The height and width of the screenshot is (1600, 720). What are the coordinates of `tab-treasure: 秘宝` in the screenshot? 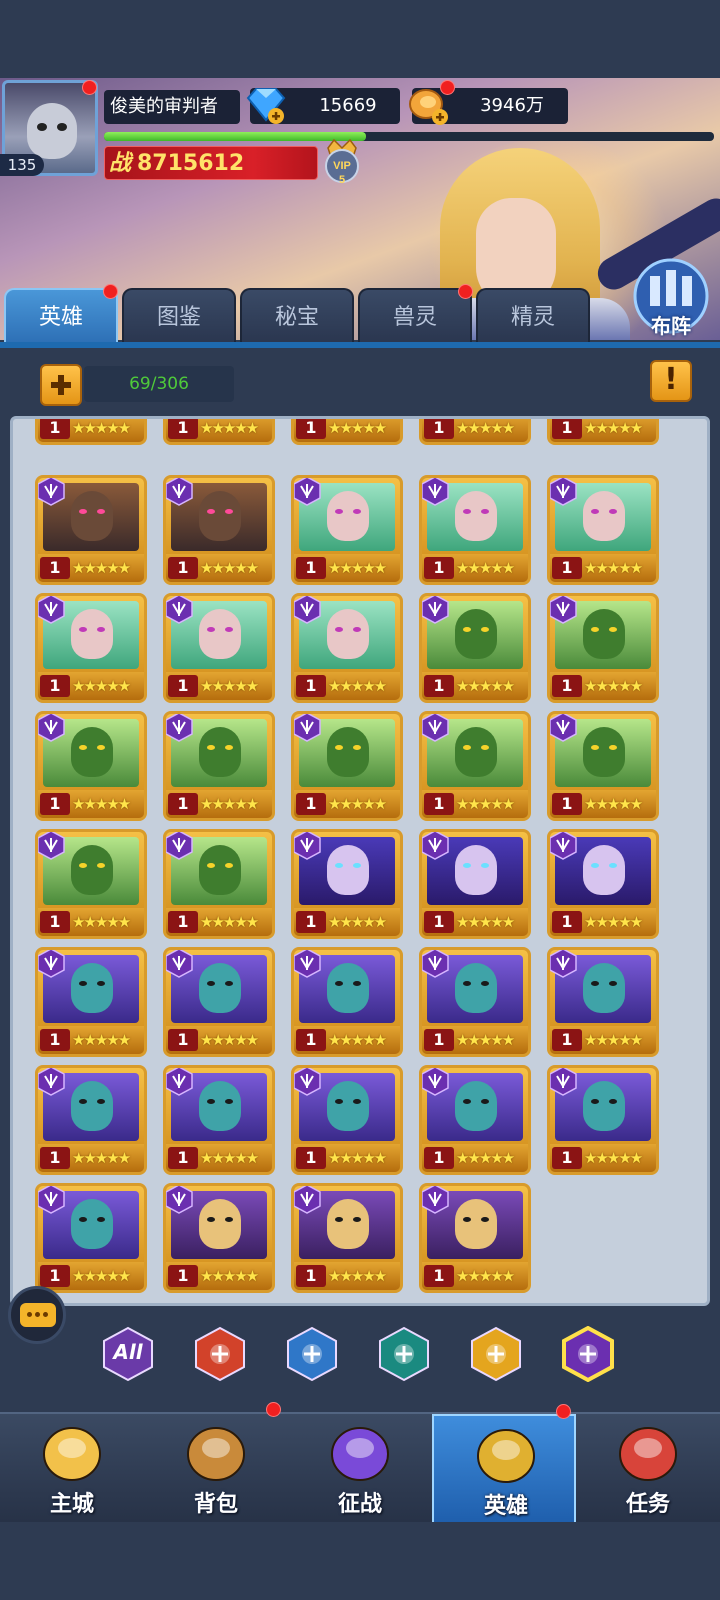 It's located at (297, 316).